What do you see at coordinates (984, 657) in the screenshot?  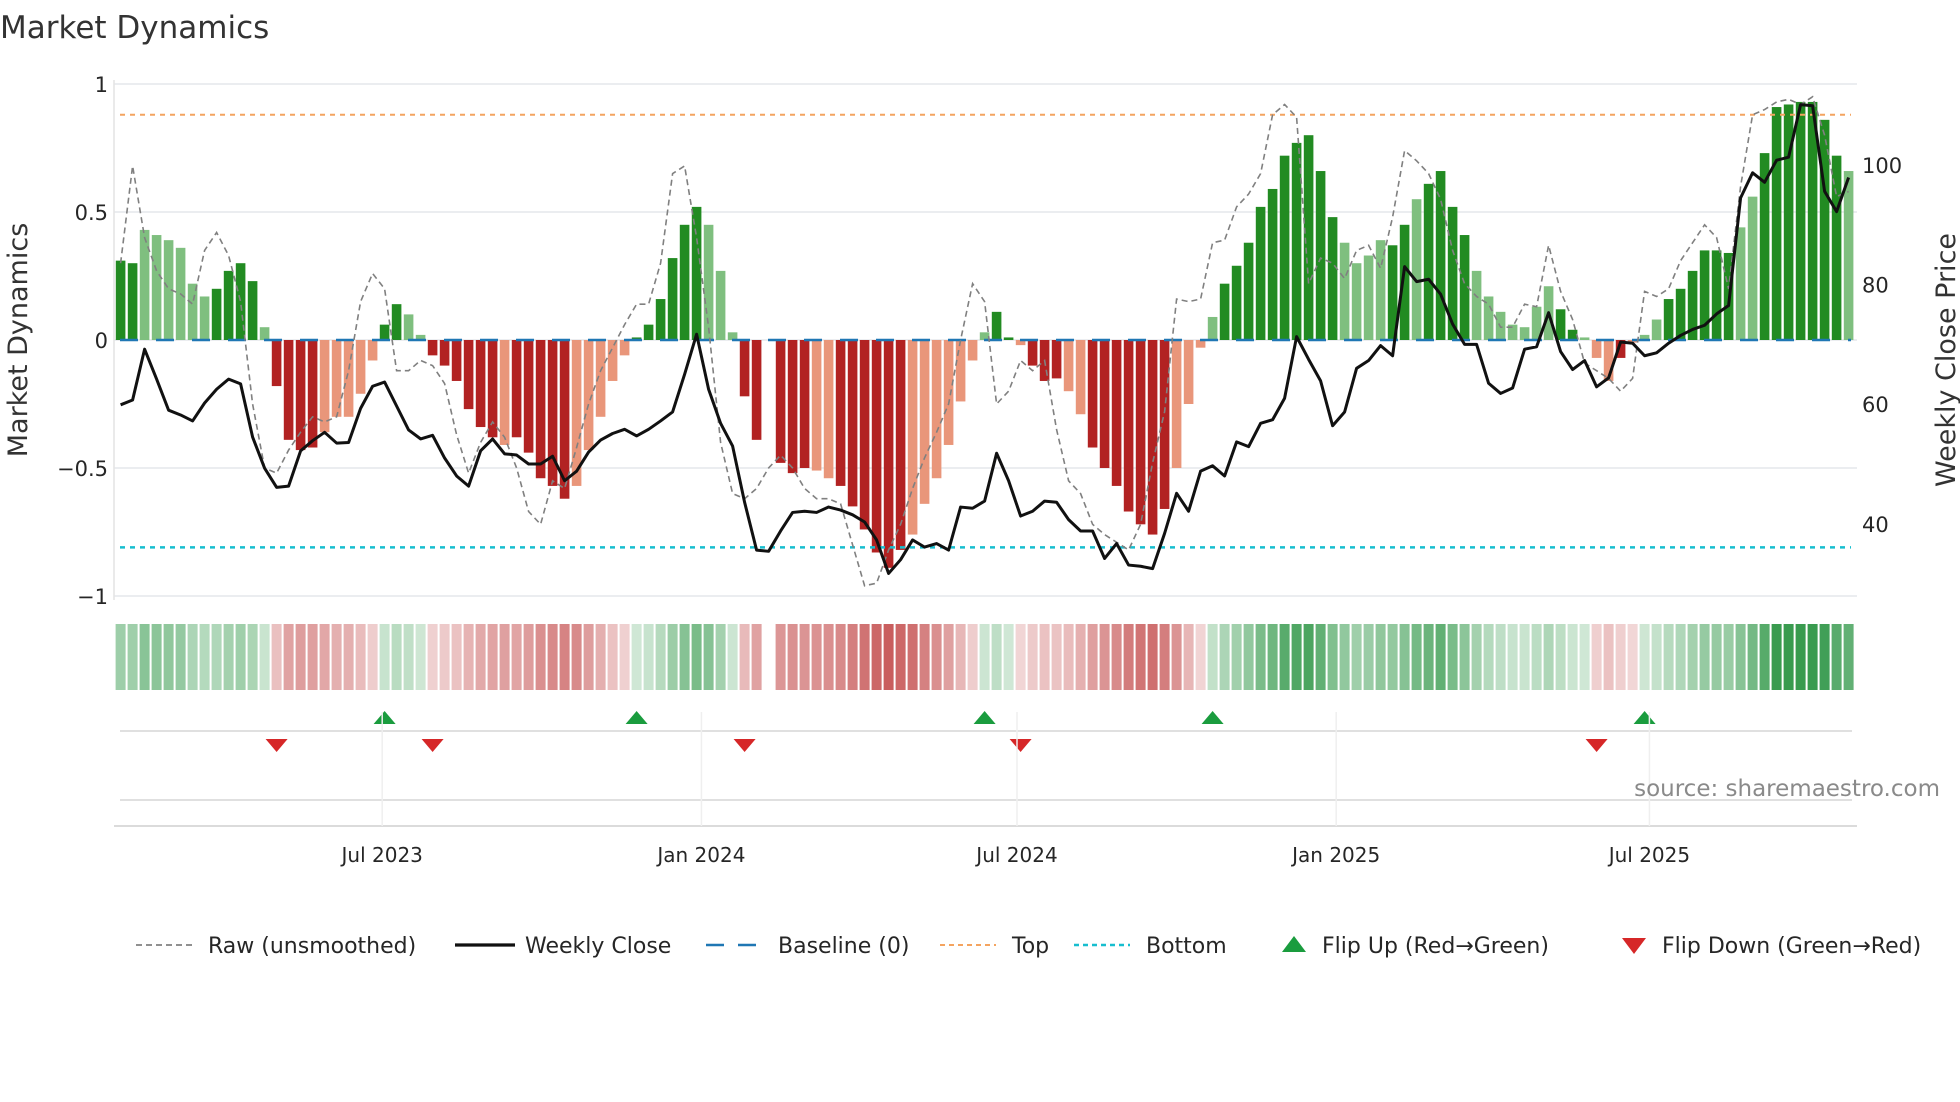 I see `heat-strip` at bounding box center [984, 657].